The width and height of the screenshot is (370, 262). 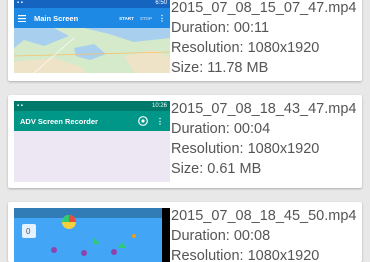 I want to click on file-size: Size: 0.61 MB, so click(x=216, y=169).